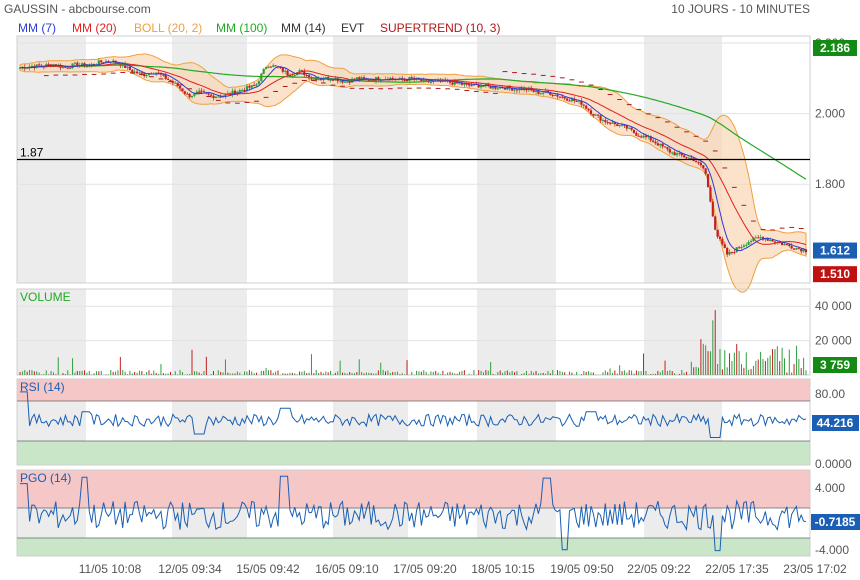  I want to click on period-label: 10 JOURS - 10 MINUTES, so click(740, 9).